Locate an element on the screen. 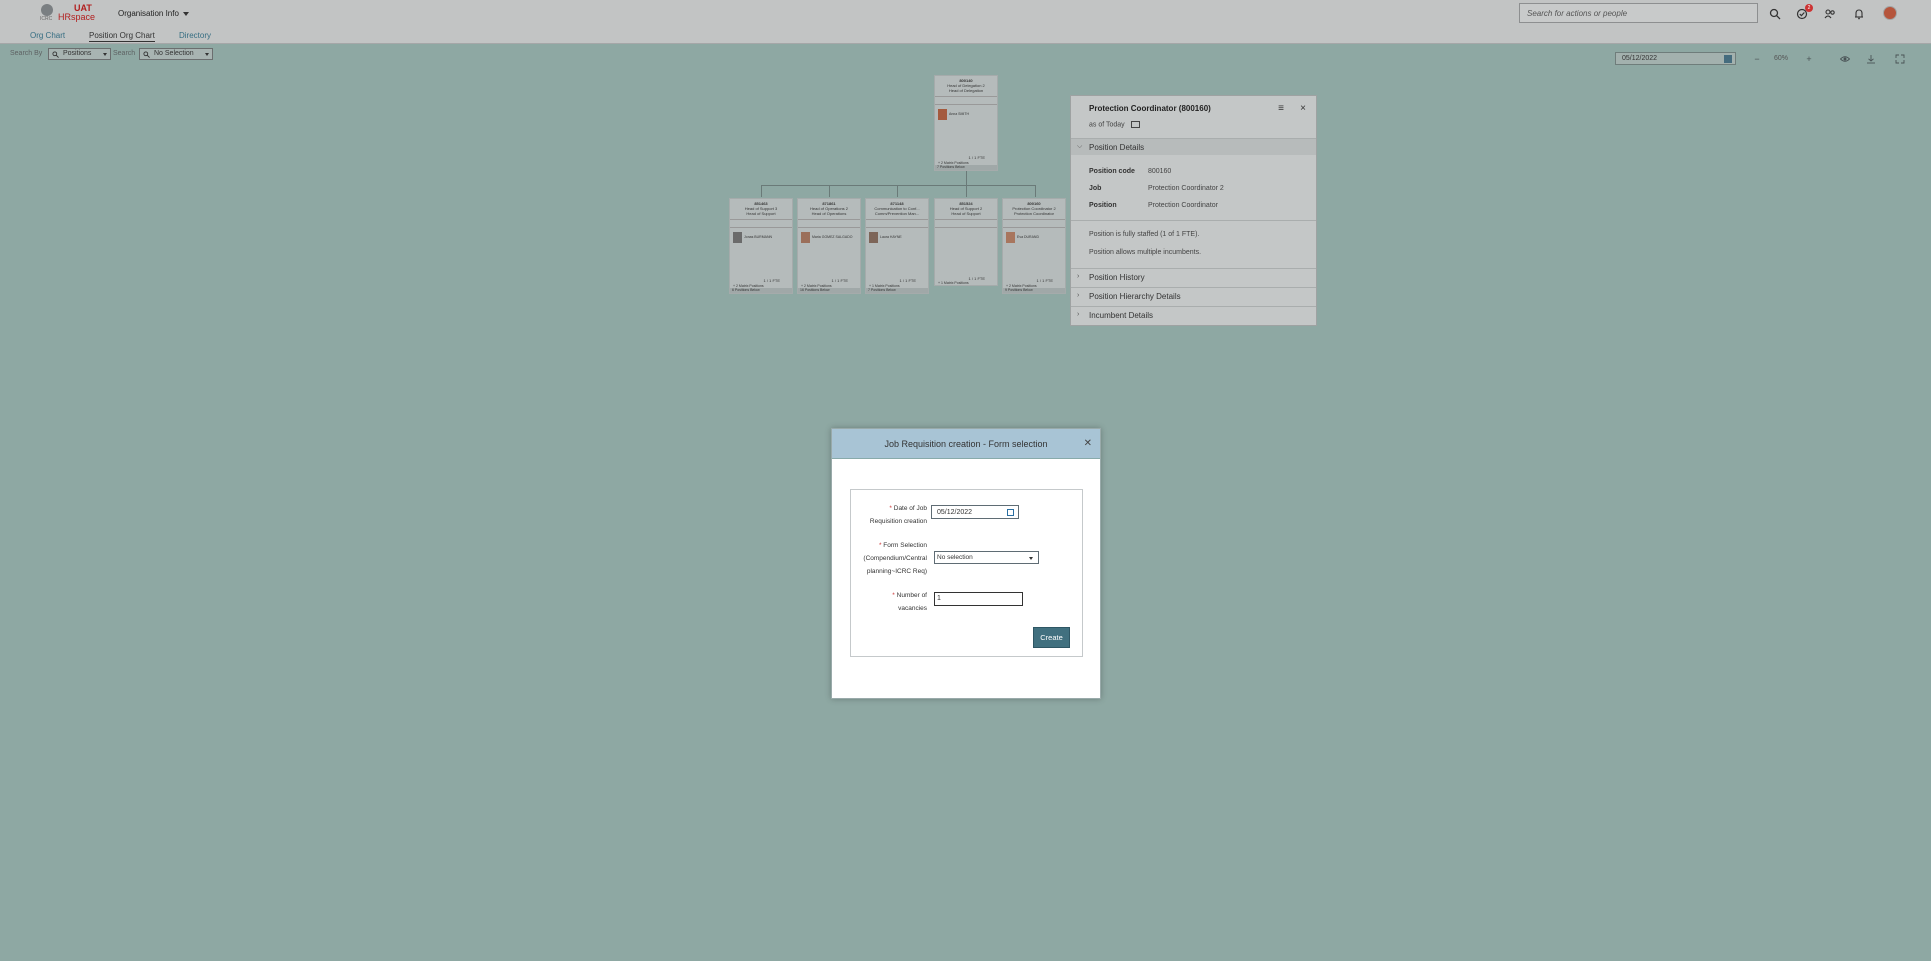 The width and height of the screenshot is (1931, 961). people-icon is located at coordinates (1830, 13).